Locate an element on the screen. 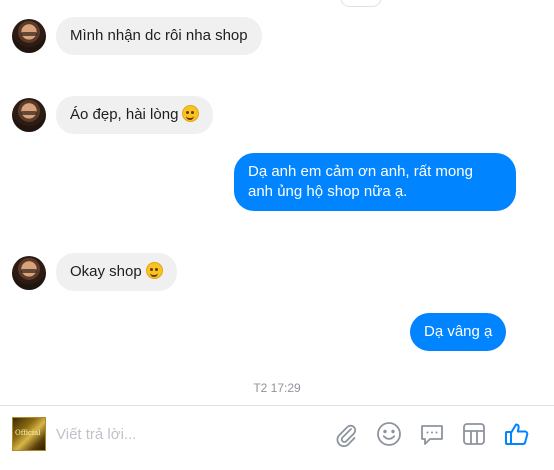  message-timestamp: T2 17:29 is located at coordinates (277, 388).